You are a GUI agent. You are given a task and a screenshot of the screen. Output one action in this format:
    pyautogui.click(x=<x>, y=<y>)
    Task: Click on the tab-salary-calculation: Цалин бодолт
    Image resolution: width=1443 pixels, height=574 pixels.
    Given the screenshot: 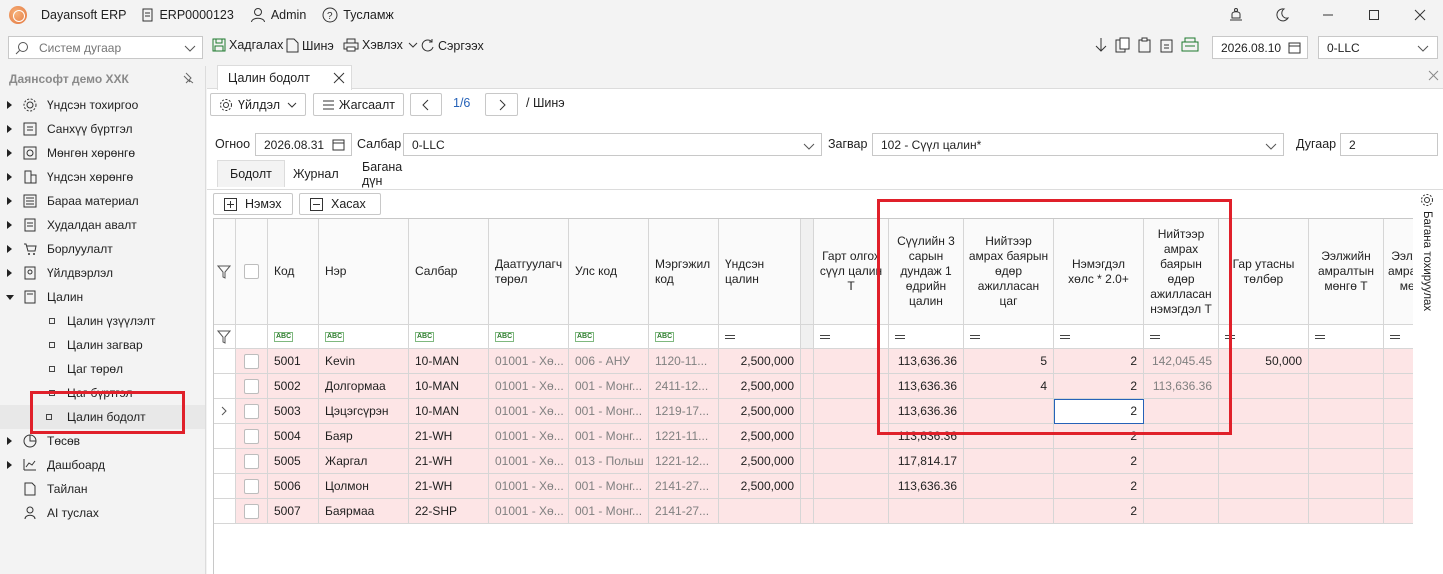 What is the action you would take?
    pyautogui.click(x=284, y=77)
    